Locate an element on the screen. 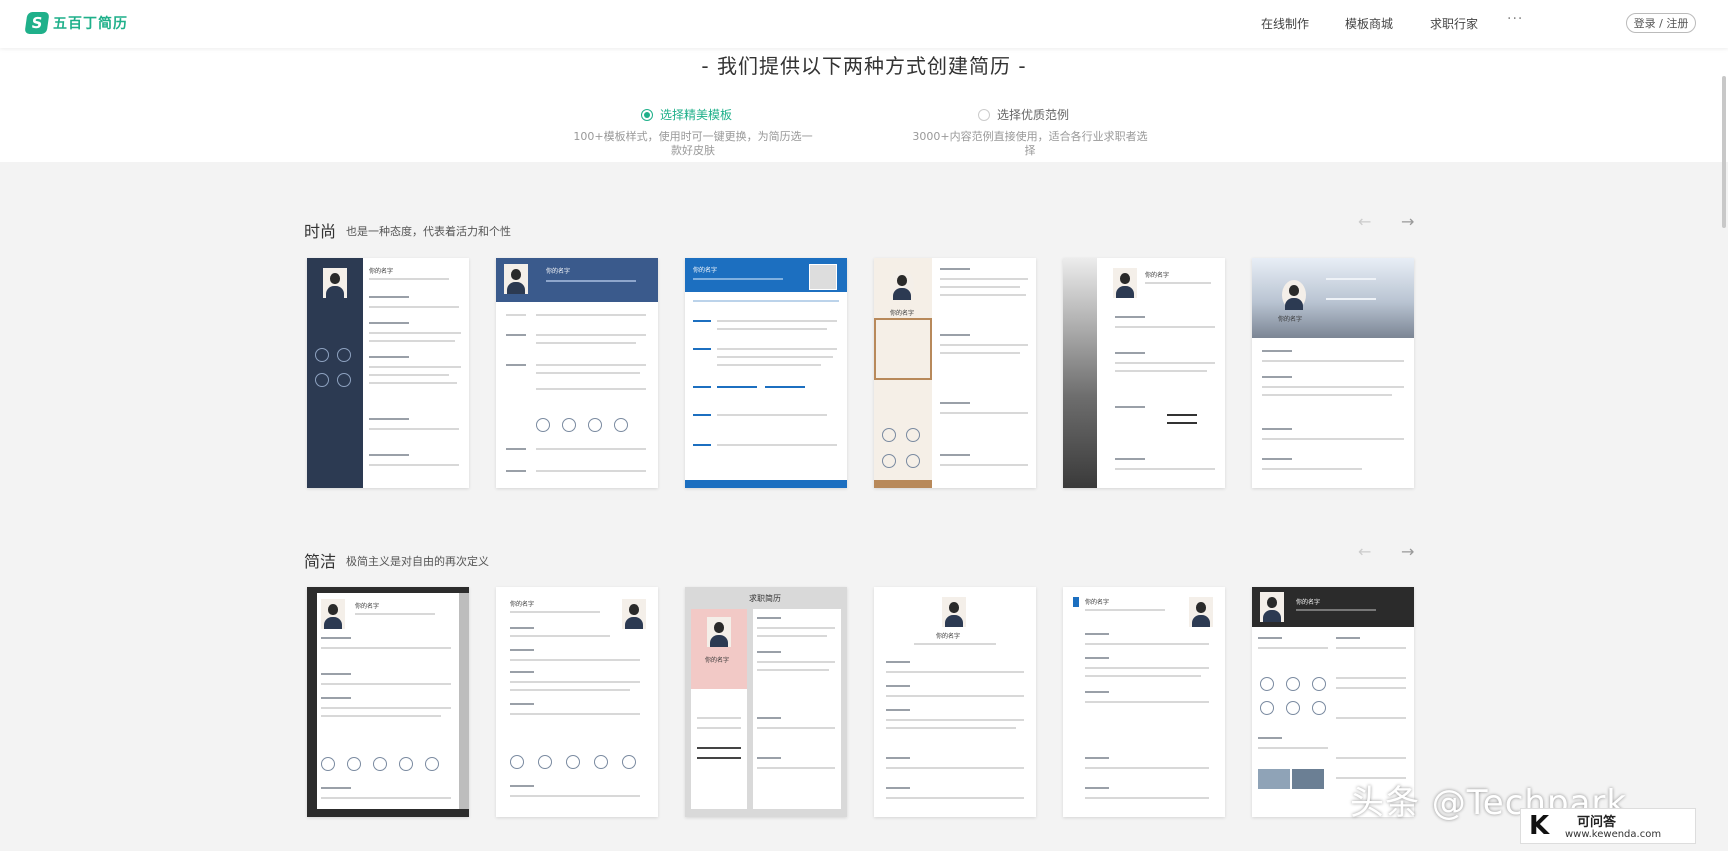 The height and width of the screenshot is (851, 1728). template-title: 求职简历 is located at coordinates (765, 598).